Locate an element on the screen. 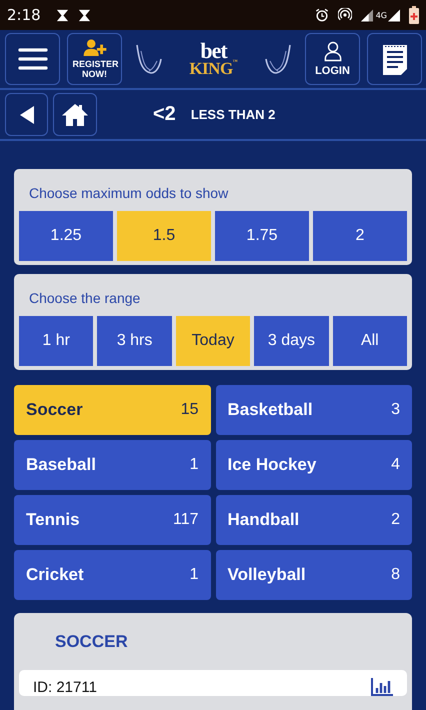  back-button is located at coordinates (26, 114).